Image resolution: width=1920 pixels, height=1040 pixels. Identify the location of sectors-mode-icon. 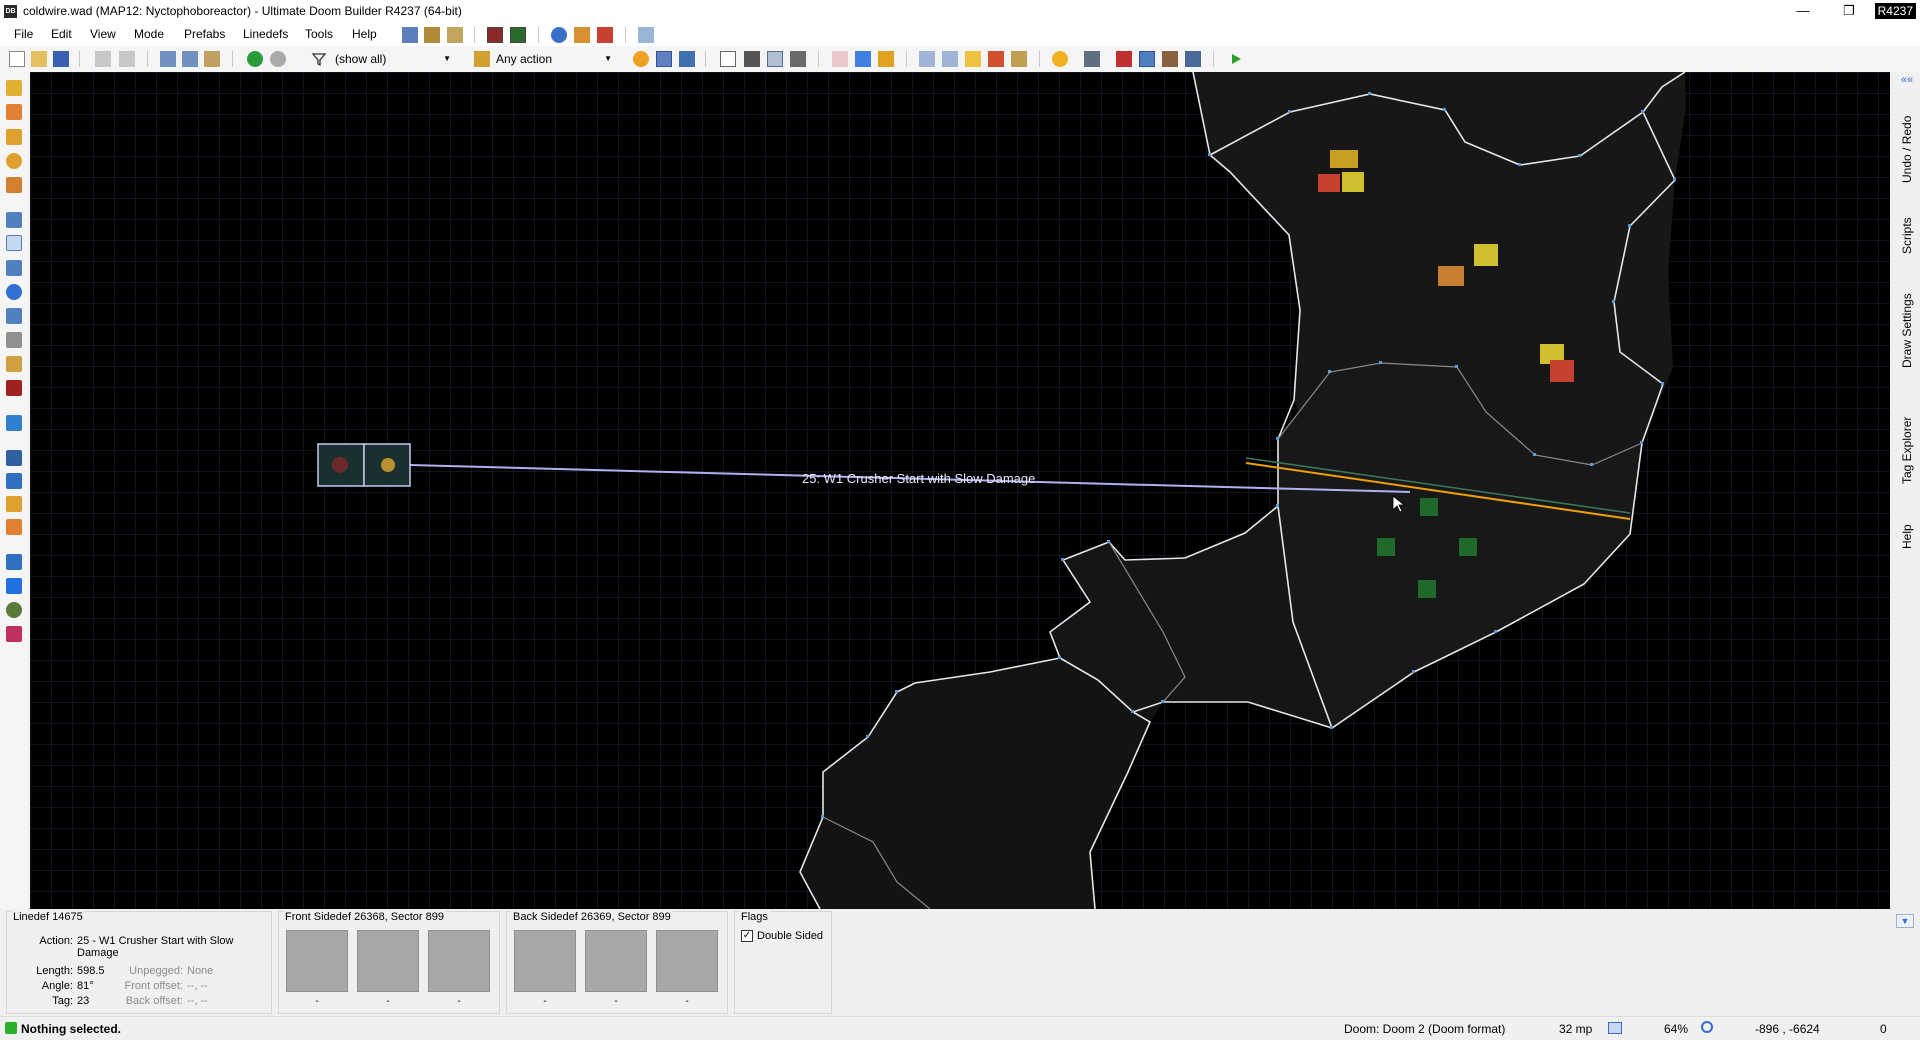
(14, 268).